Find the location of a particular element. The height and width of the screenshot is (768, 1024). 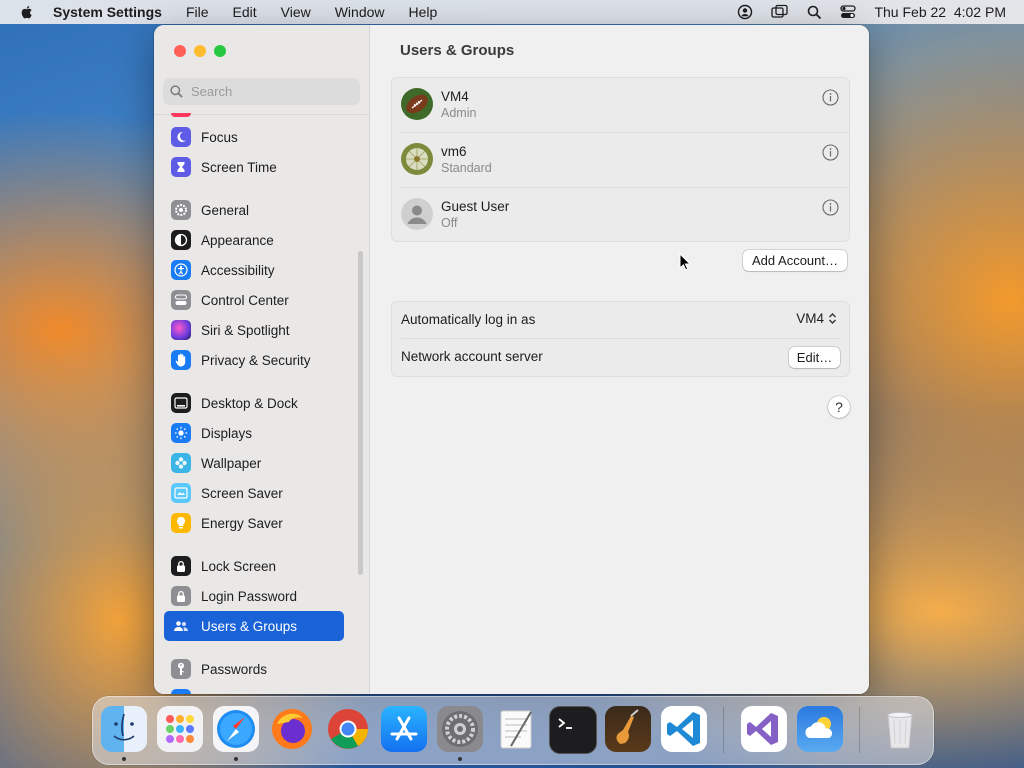

help-button: ? is located at coordinates (839, 407).